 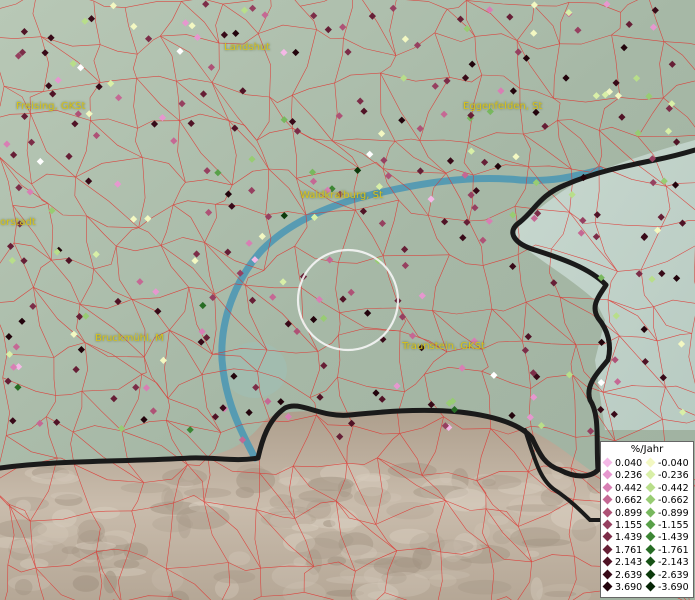 I want to click on legend-value: 2.143, so click(x=629, y=563).